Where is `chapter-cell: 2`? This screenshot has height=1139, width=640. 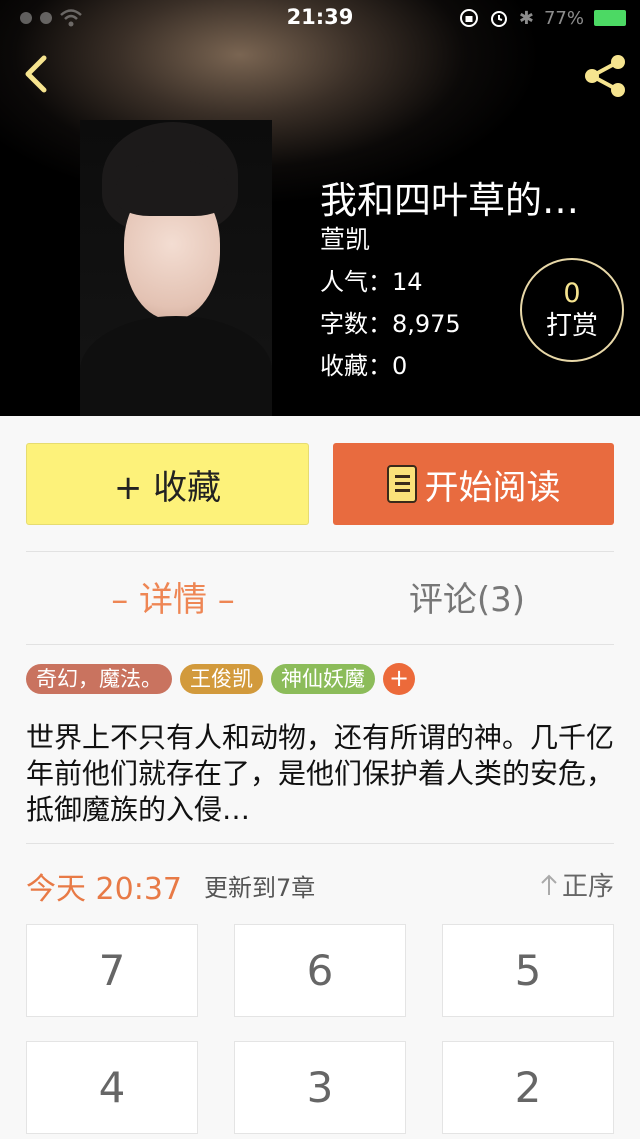
chapter-cell: 2 is located at coordinates (528, 1087).